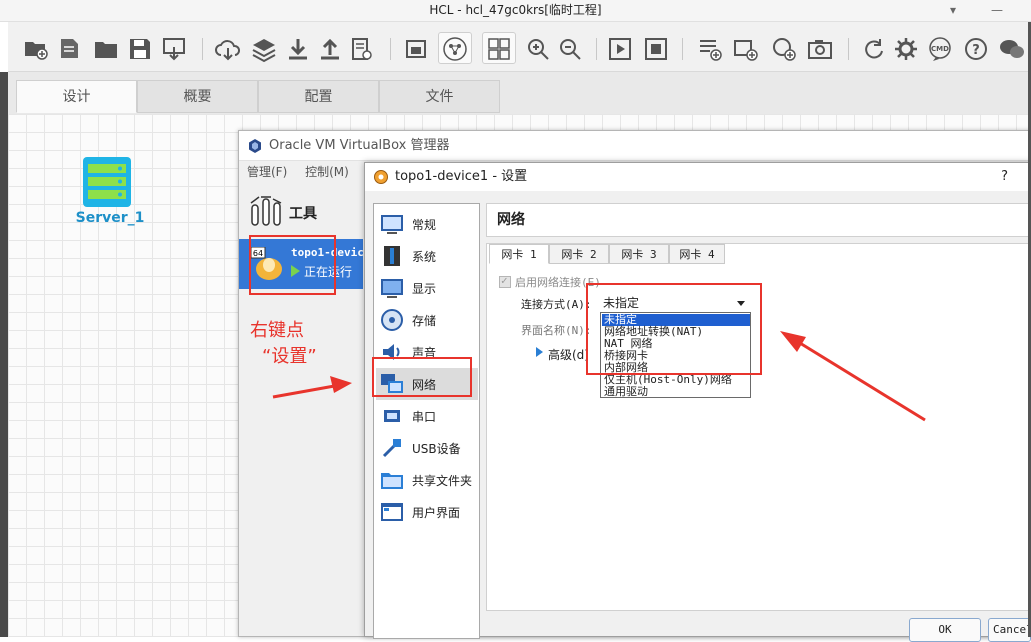 This screenshot has height=642, width=1031. I want to click on new-project-icon, so click(36, 49).